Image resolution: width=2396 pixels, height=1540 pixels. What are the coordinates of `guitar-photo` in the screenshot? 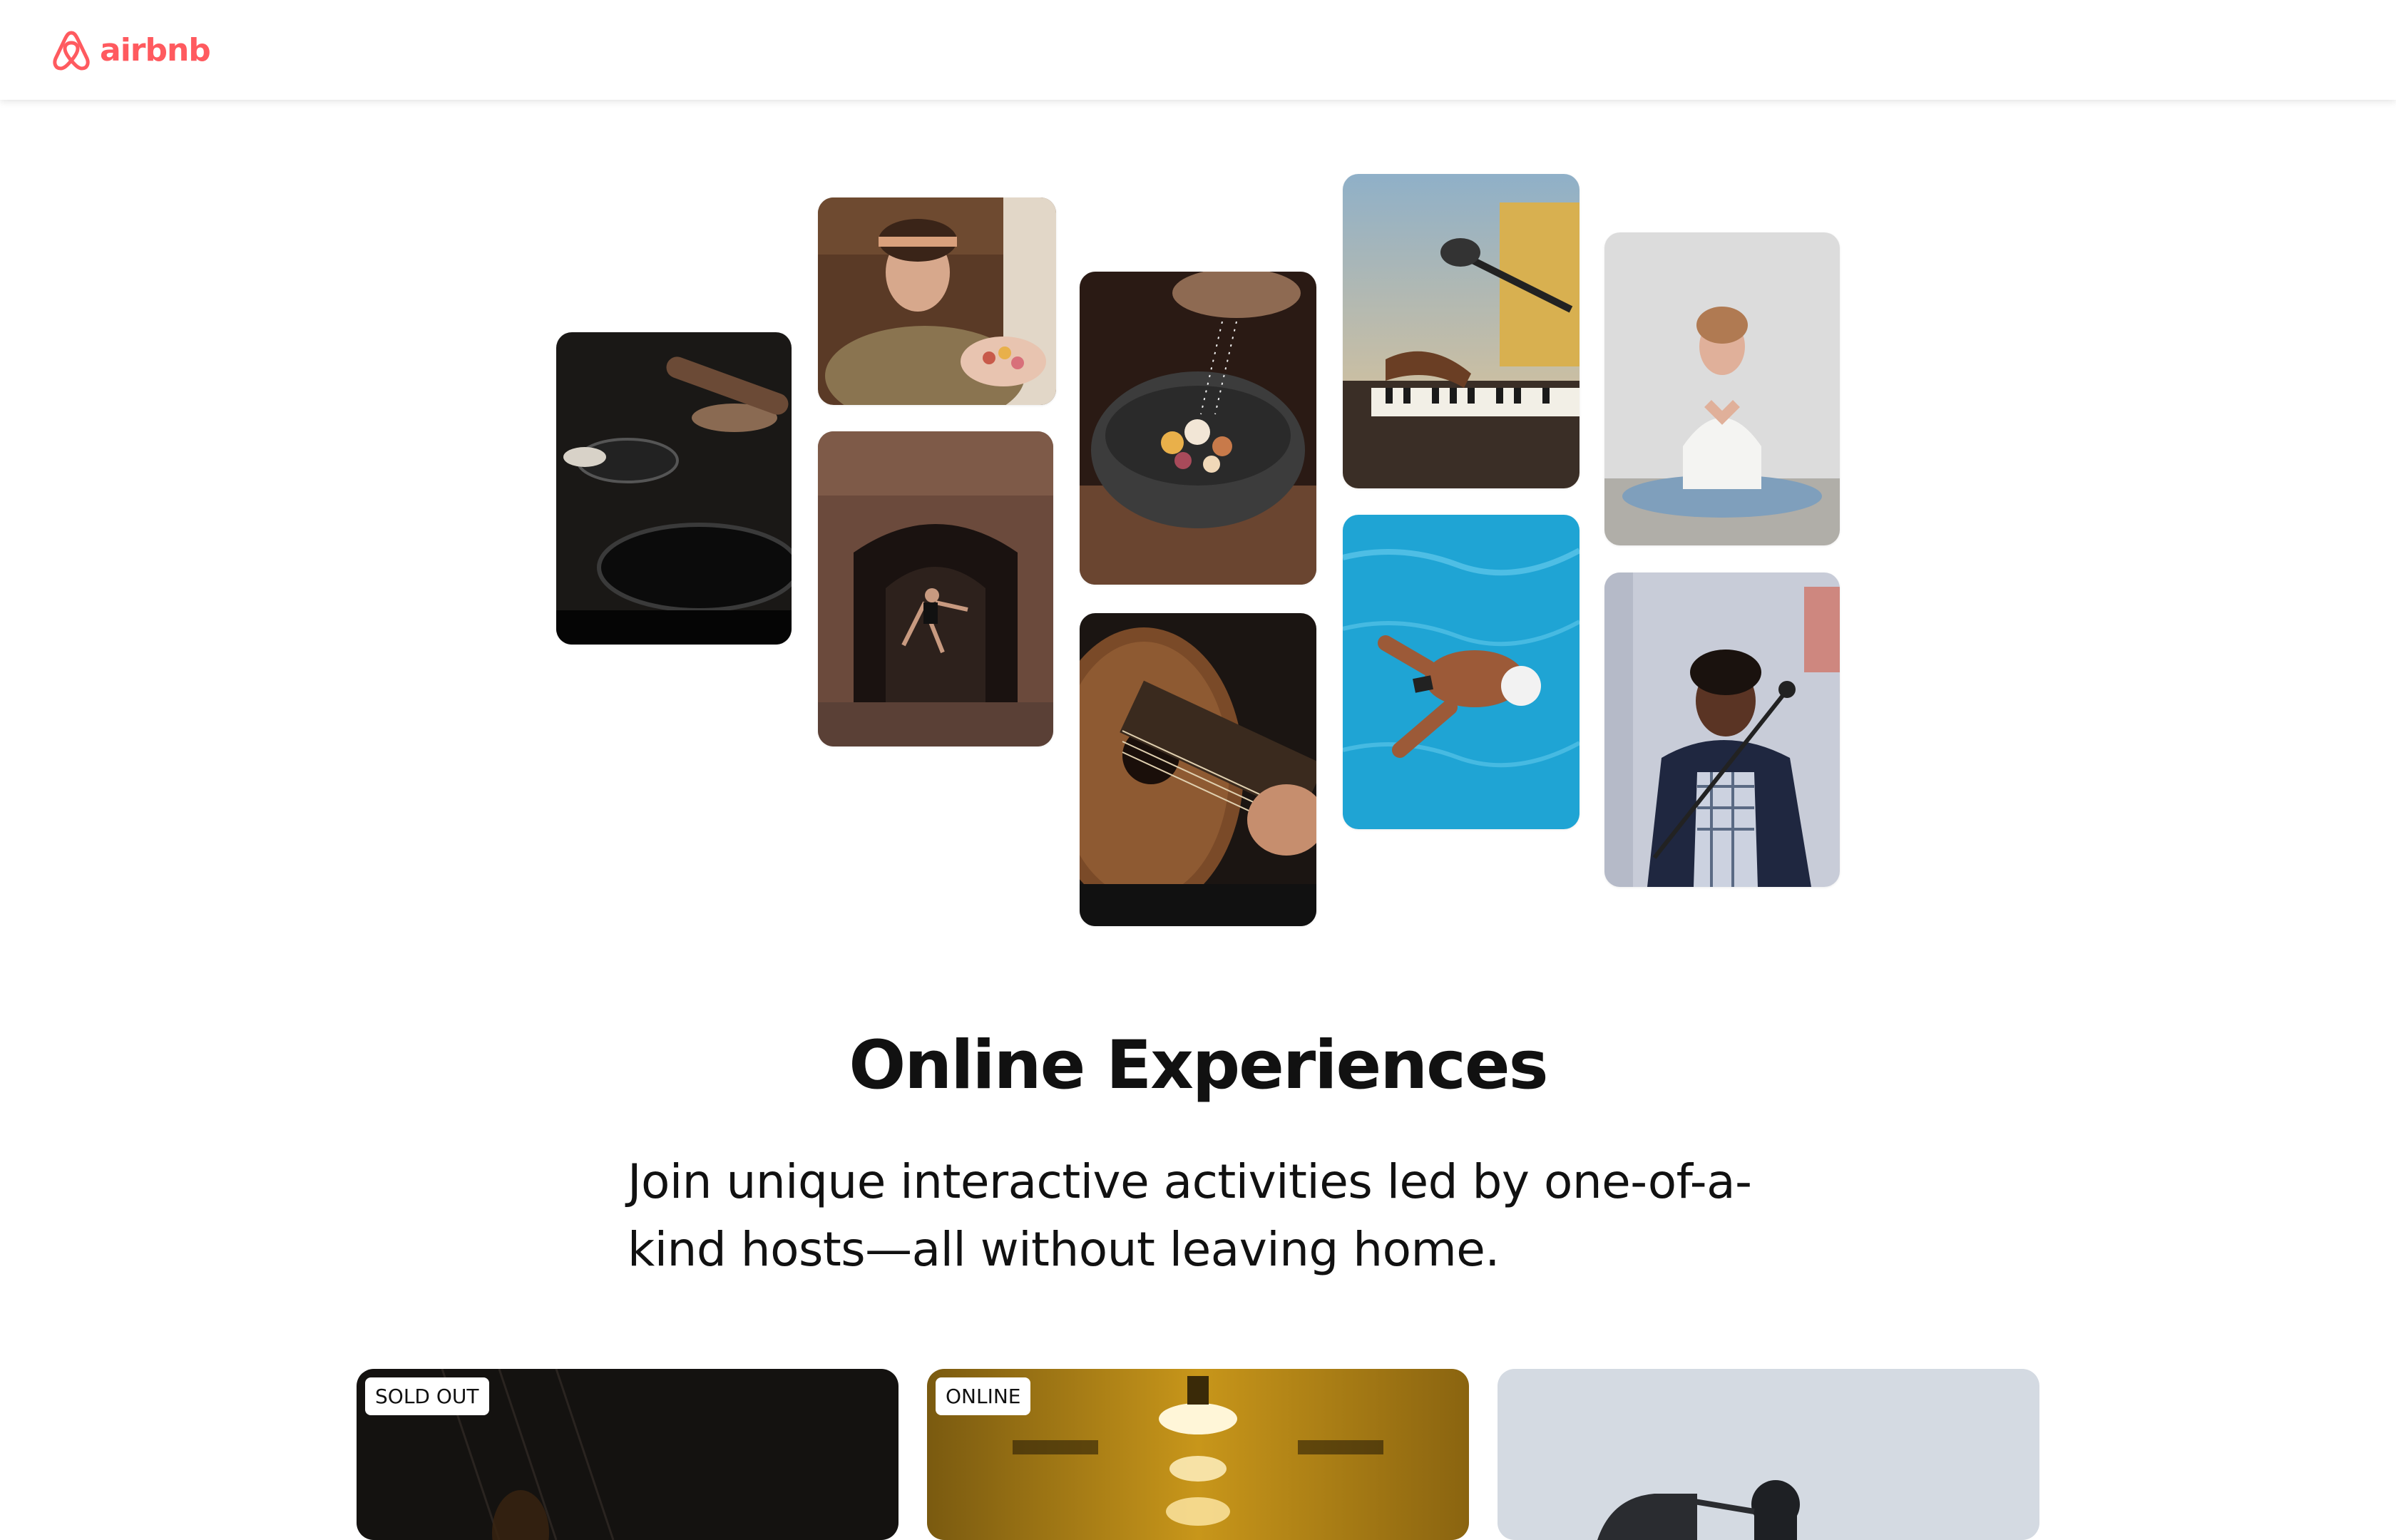 It's located at (1198, 769).